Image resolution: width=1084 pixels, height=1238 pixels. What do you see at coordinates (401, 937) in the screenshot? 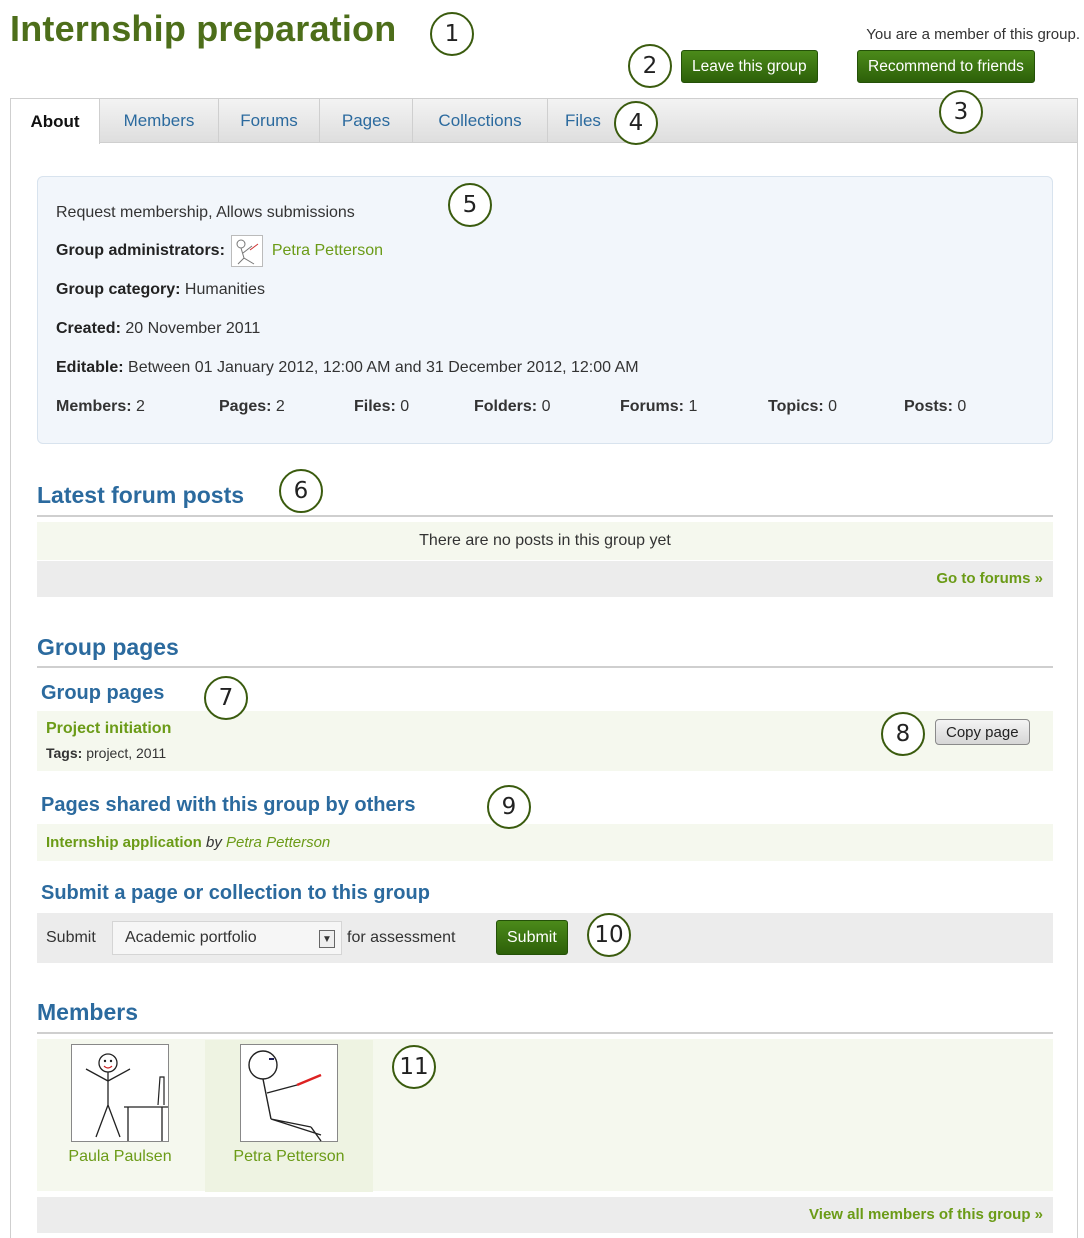
I see `submit-suffix-label: for assessment` at bounding box center [401, 937].